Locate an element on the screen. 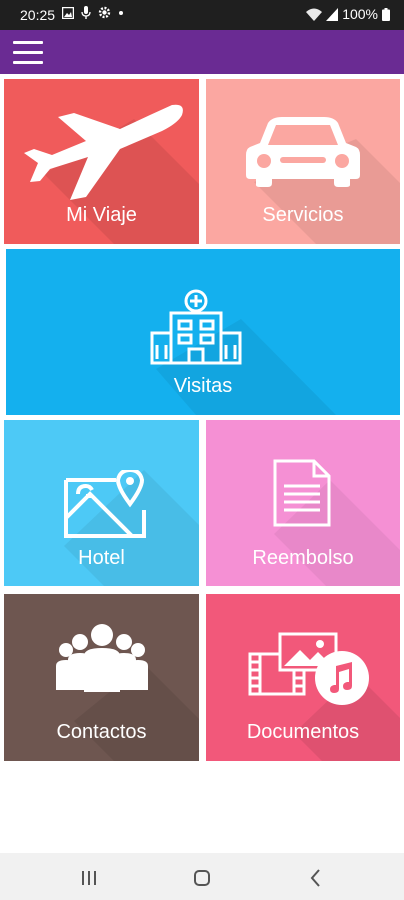 The width and height of the screenshot is (404, 900). car-icon is located at coordinates (303, 152).